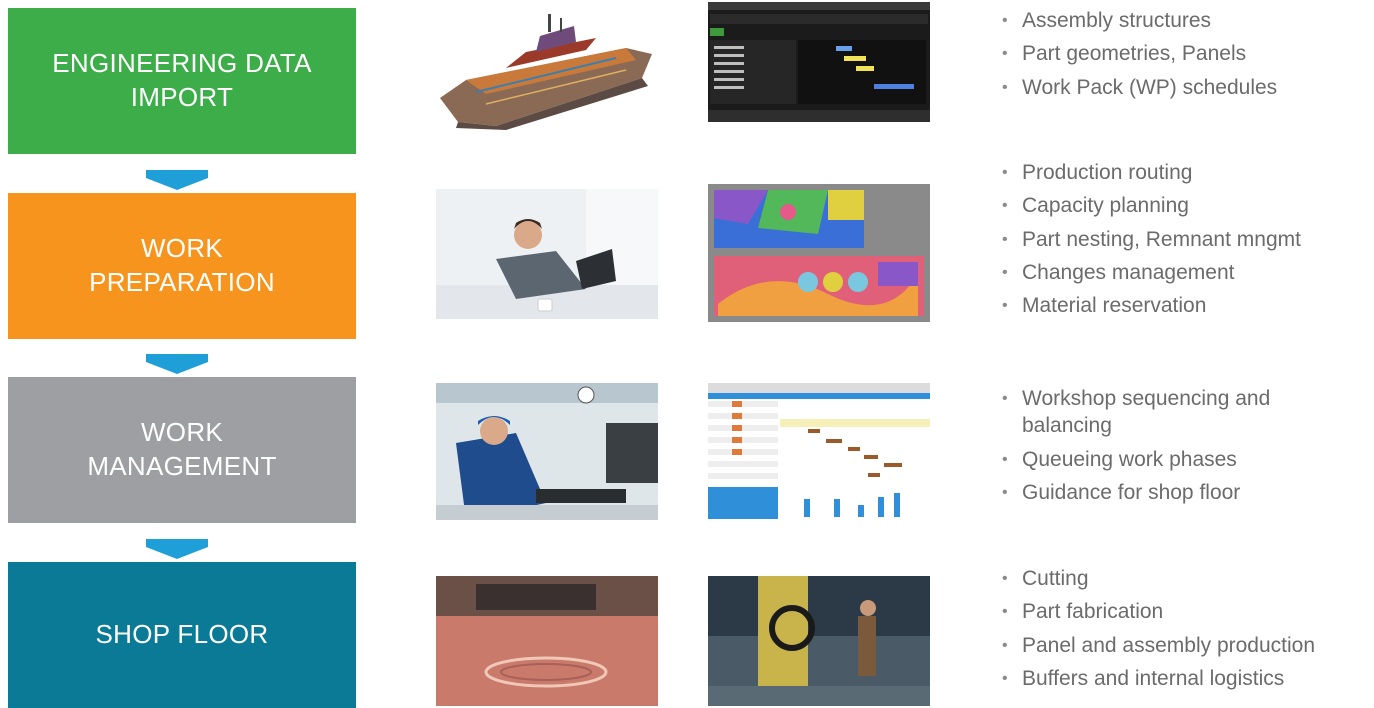  What do you see at coordinates (819, 641) in the screenshot?
I see `welding-machine-photo` at bounding box center [819, 641].